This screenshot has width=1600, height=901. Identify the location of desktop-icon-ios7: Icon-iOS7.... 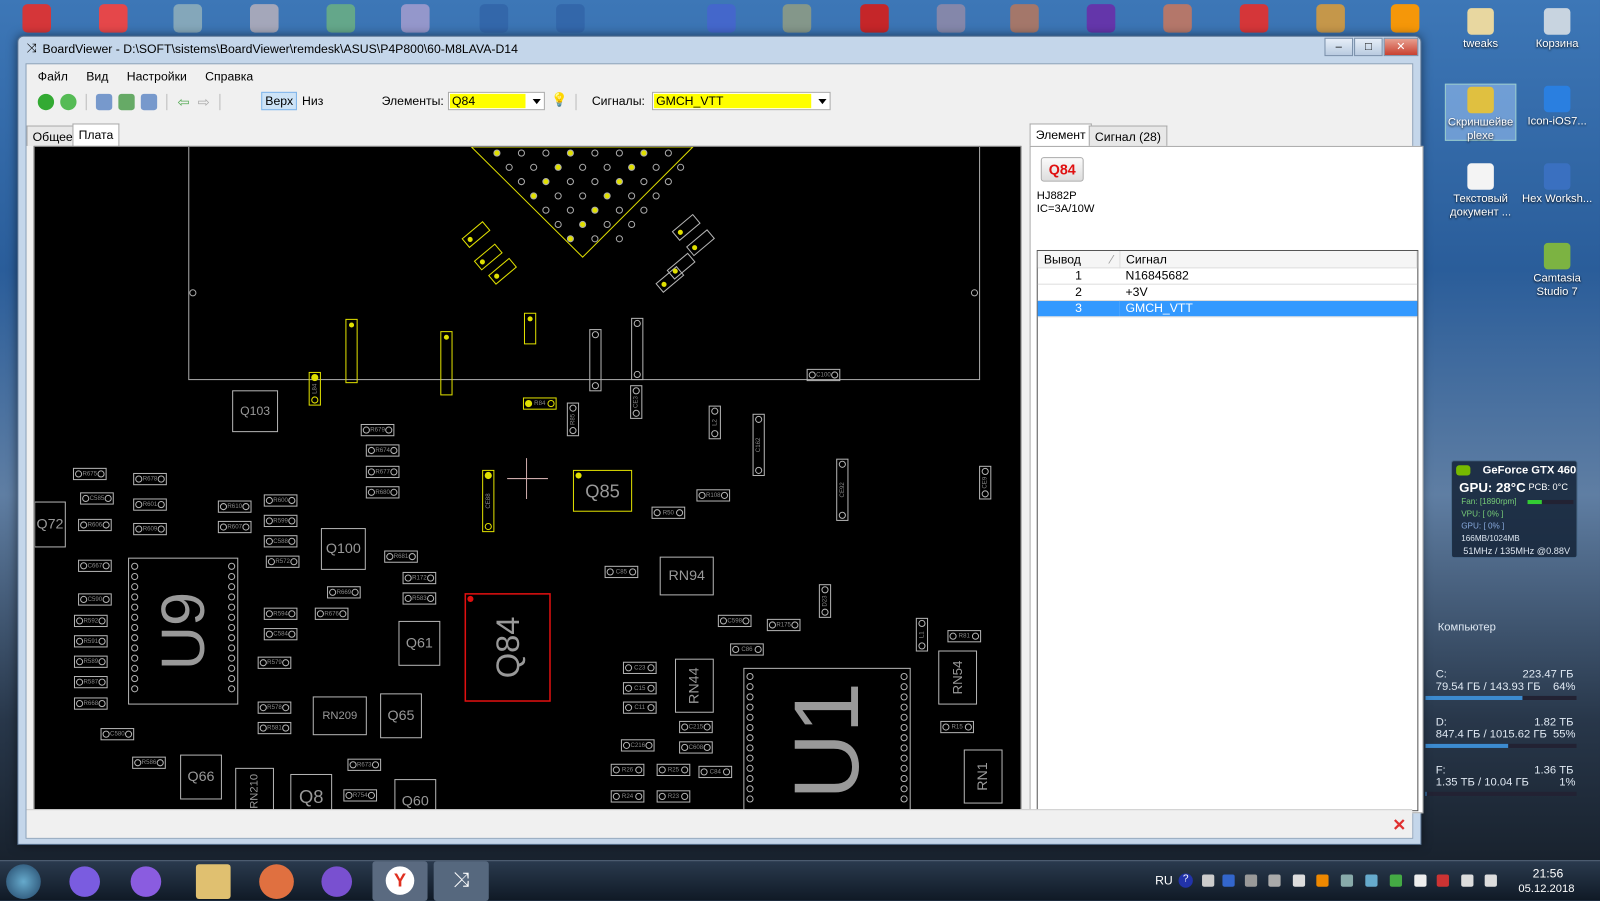
(1556, 106).